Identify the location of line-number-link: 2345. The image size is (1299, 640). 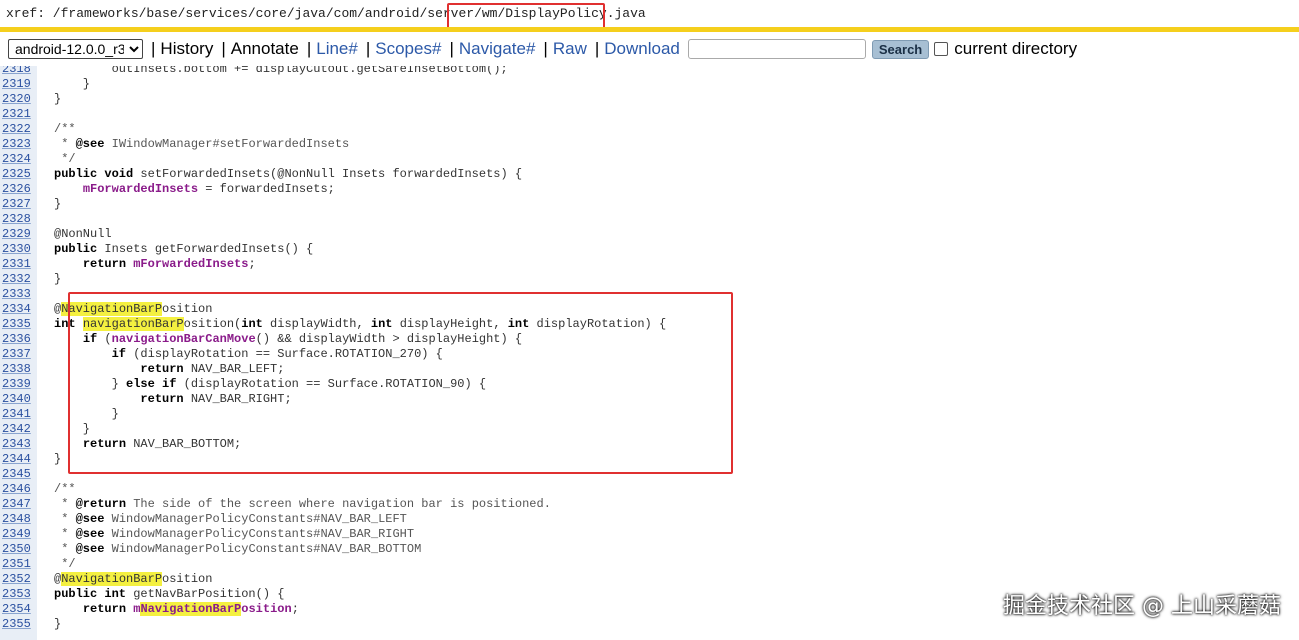
(16, 474).